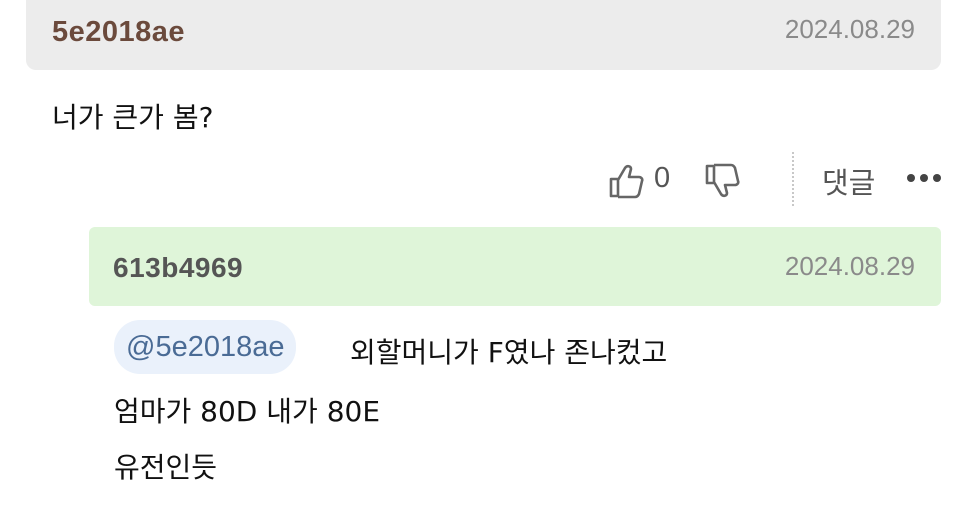 This screenshot has width=966, height=521. Describe the element at coordinates (205, 347) in the screenshot. I see `mention-tag: @5e2018ae` at that location.